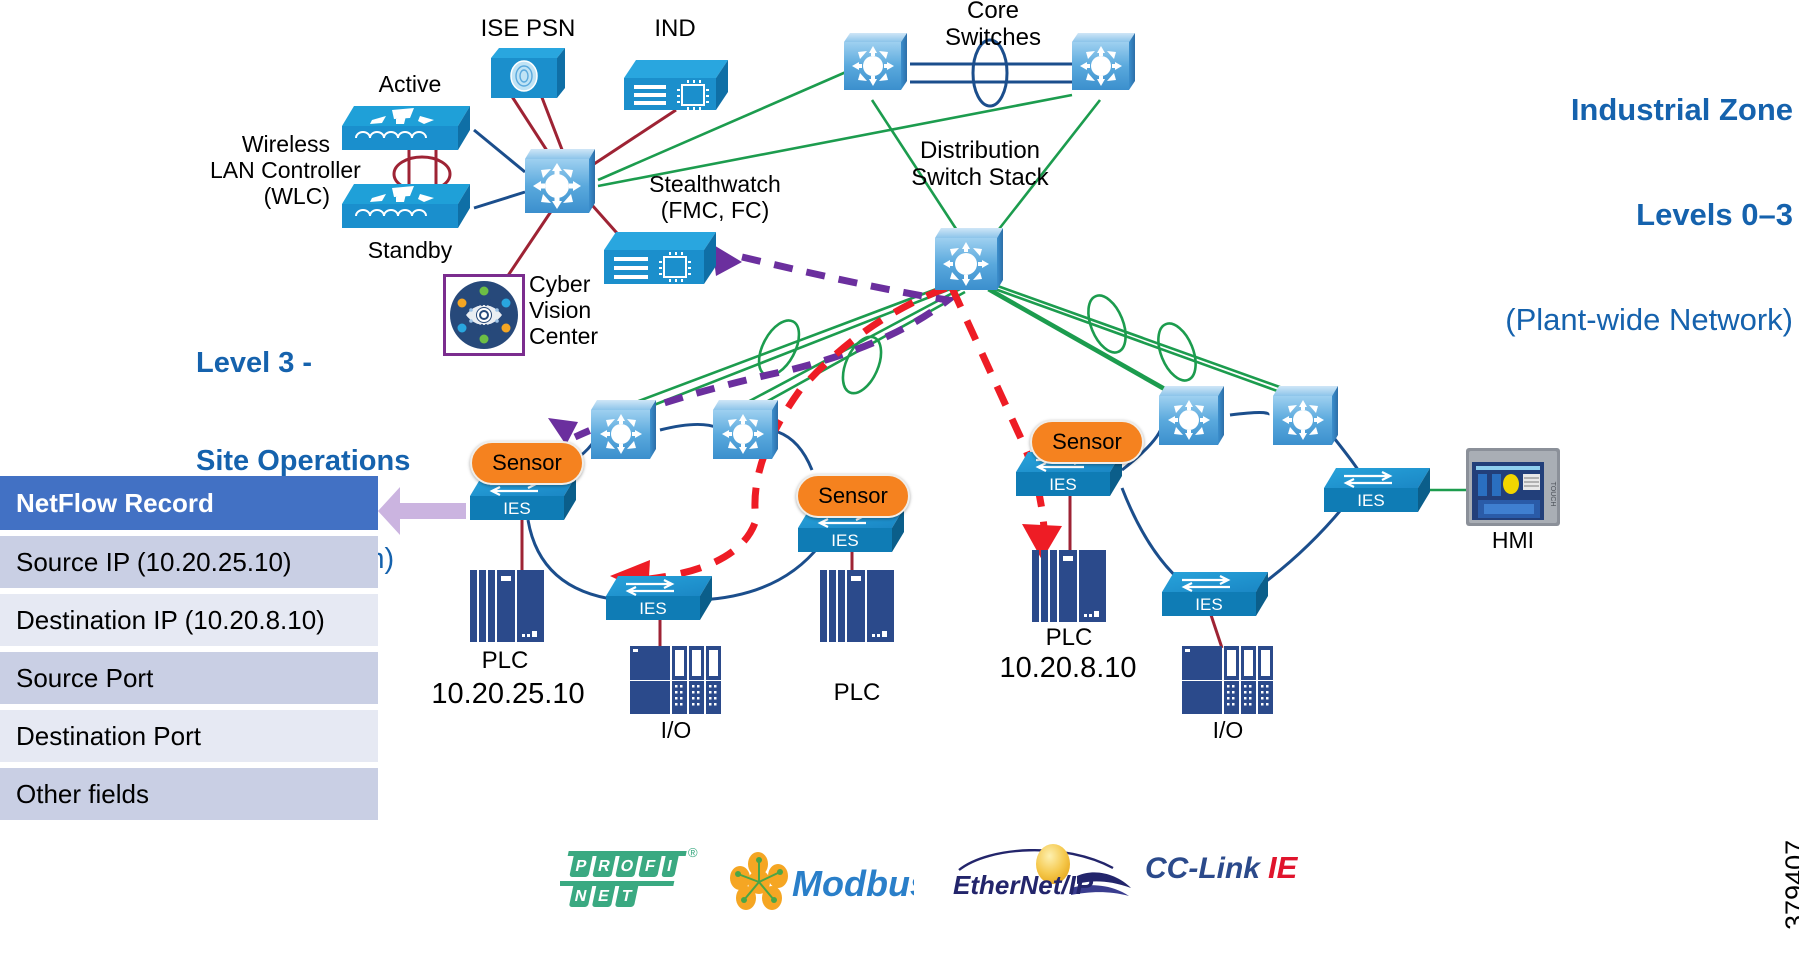 Image resolution: width=1799 pixels, height=957 pixels. What do you see at coordinates (746, 434) in the screenshot?
I see `cell-router-2-icon` at bounding box center [746, 434].